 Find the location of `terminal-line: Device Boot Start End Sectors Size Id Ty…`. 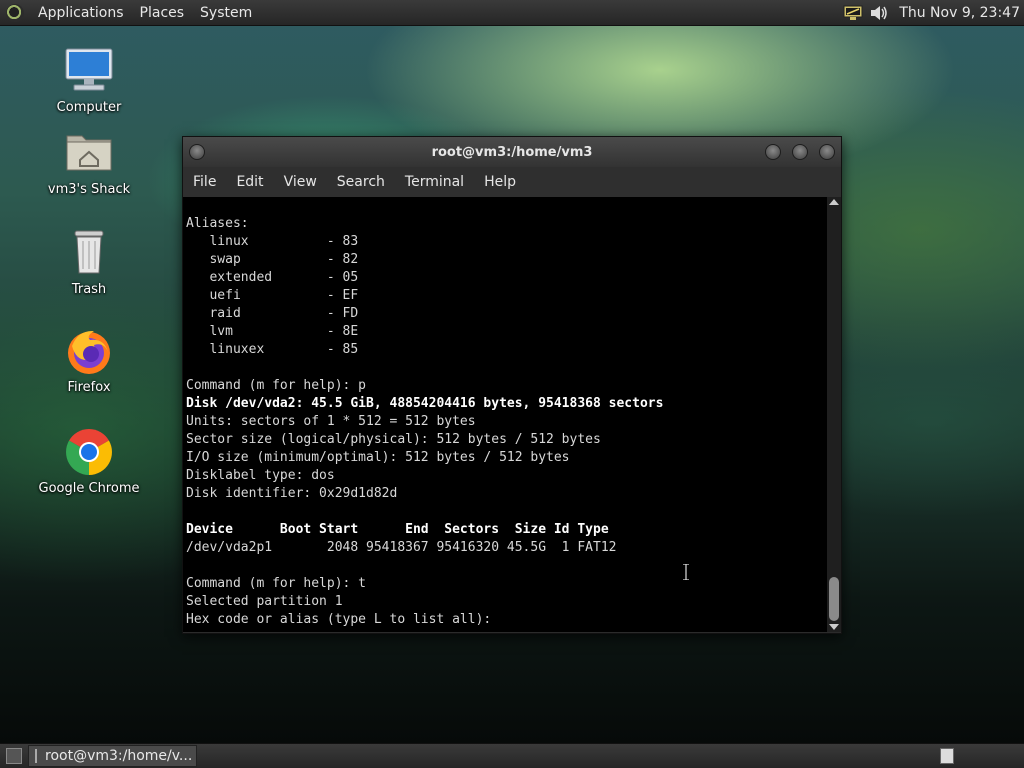

terminal-line: Device Boot Start End Sectors Size Id Ty… is located at coordinates (397, 529).